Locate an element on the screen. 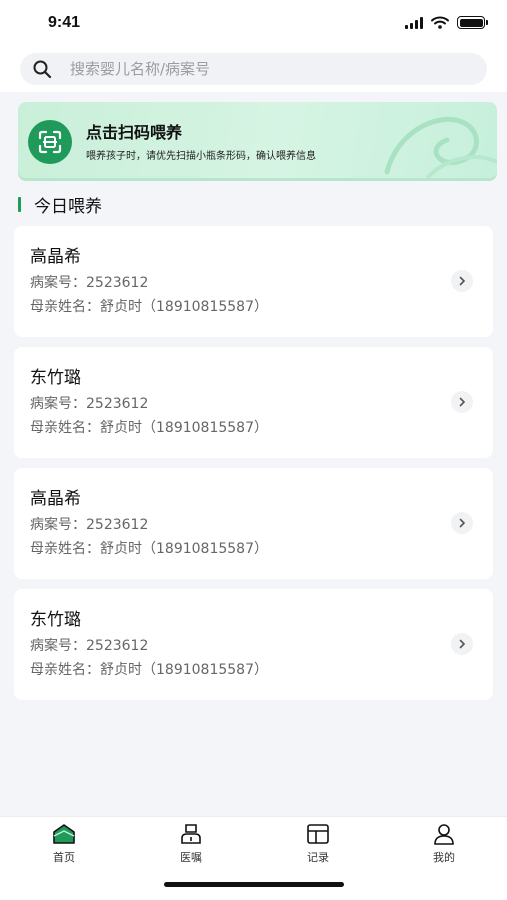  scan-icon is located at coordinates (50, 142).